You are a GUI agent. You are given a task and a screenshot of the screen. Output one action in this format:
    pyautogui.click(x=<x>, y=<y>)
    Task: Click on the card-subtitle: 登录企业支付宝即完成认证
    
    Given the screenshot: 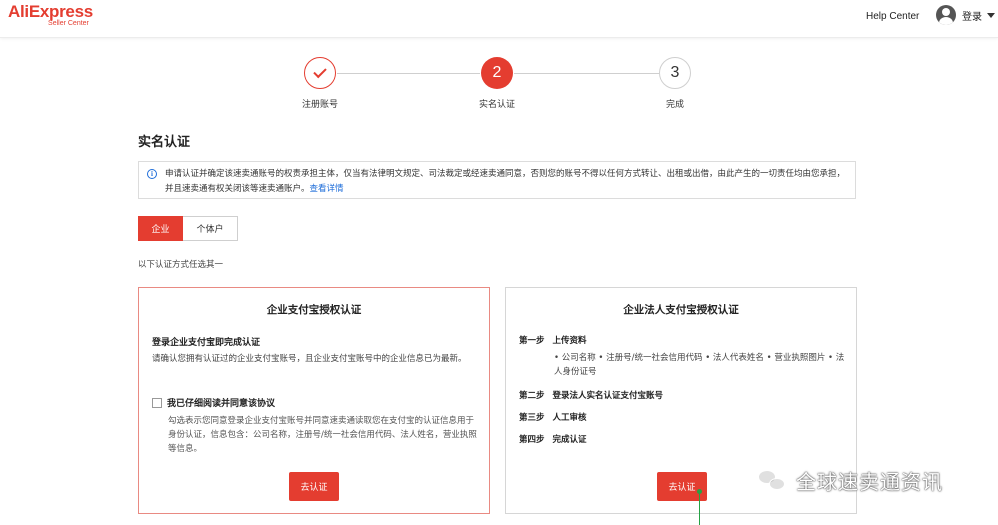 What is the action you would take?
    pyautogui.click(x=206, y=343)
    